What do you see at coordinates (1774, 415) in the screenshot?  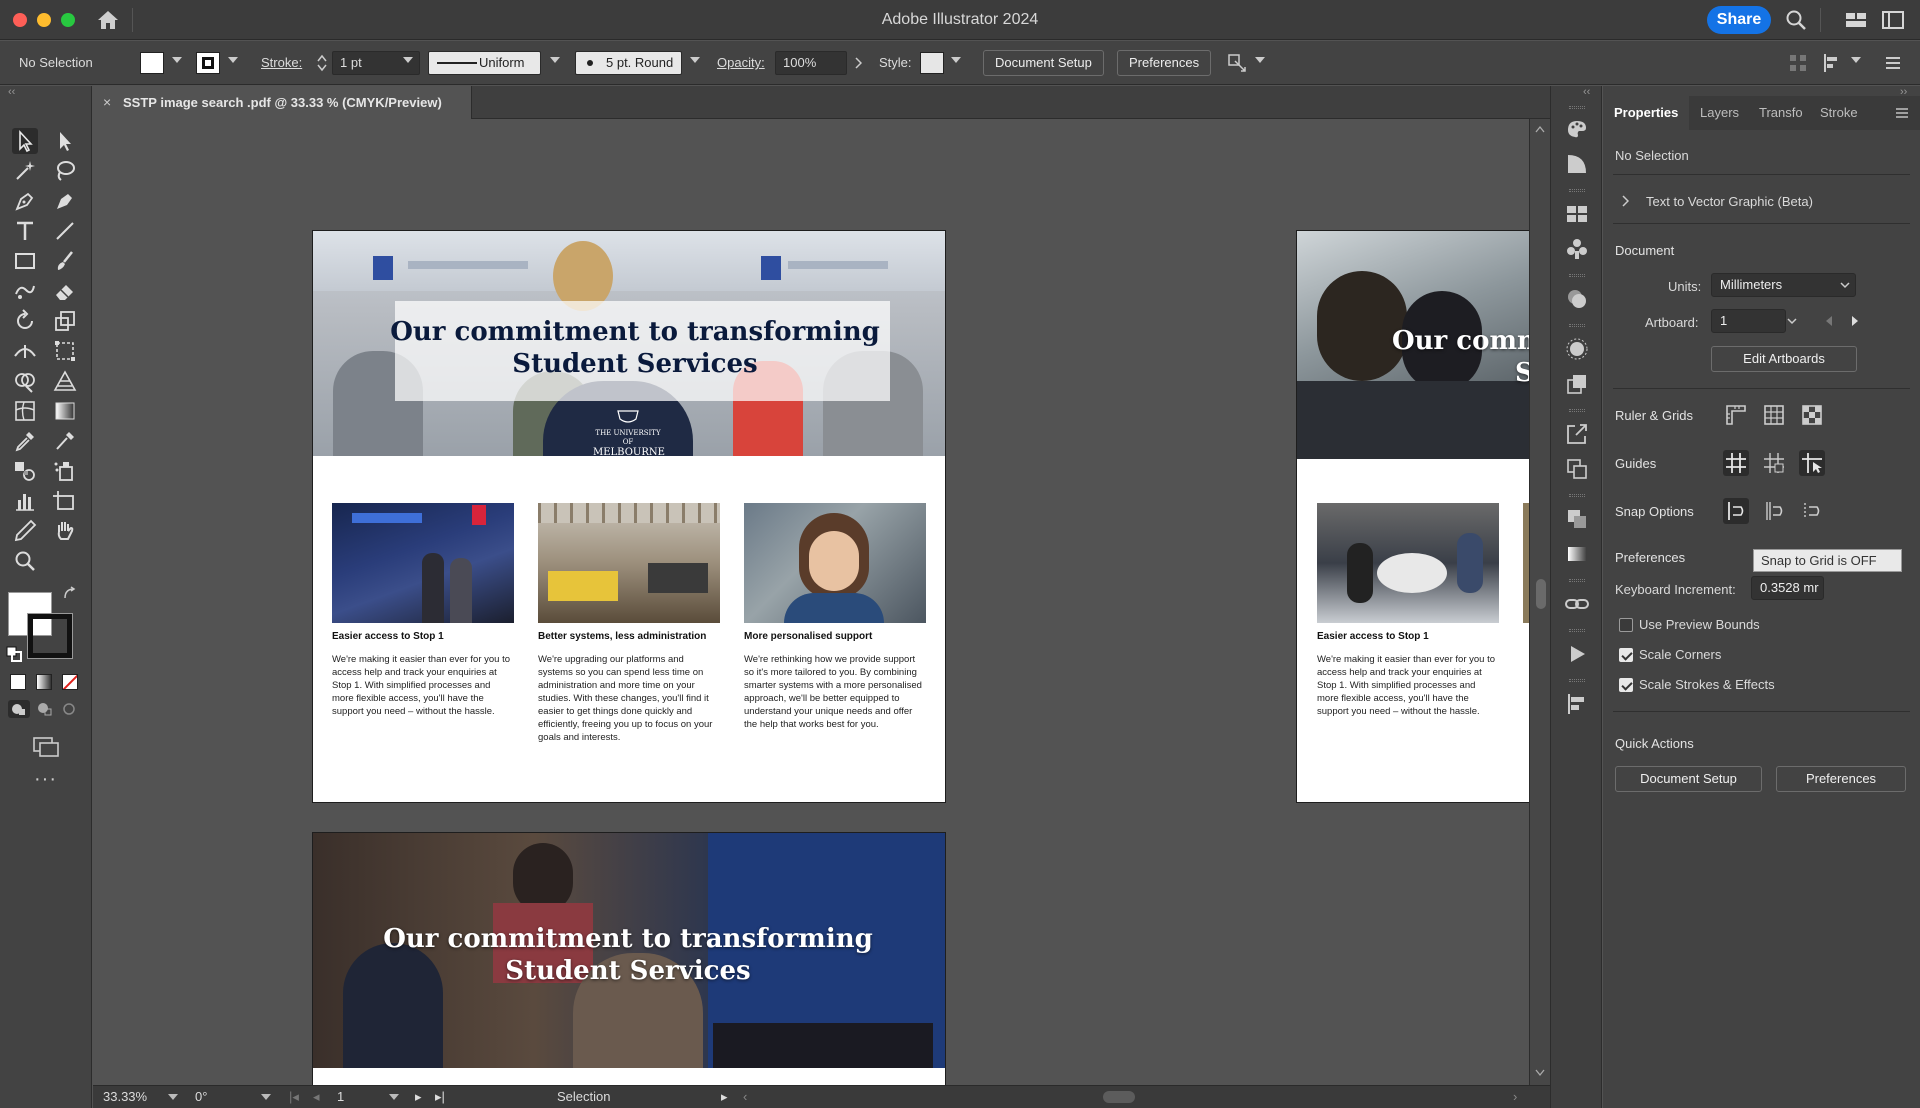 I see `grid-icon` at bounding box center [1774, 415].